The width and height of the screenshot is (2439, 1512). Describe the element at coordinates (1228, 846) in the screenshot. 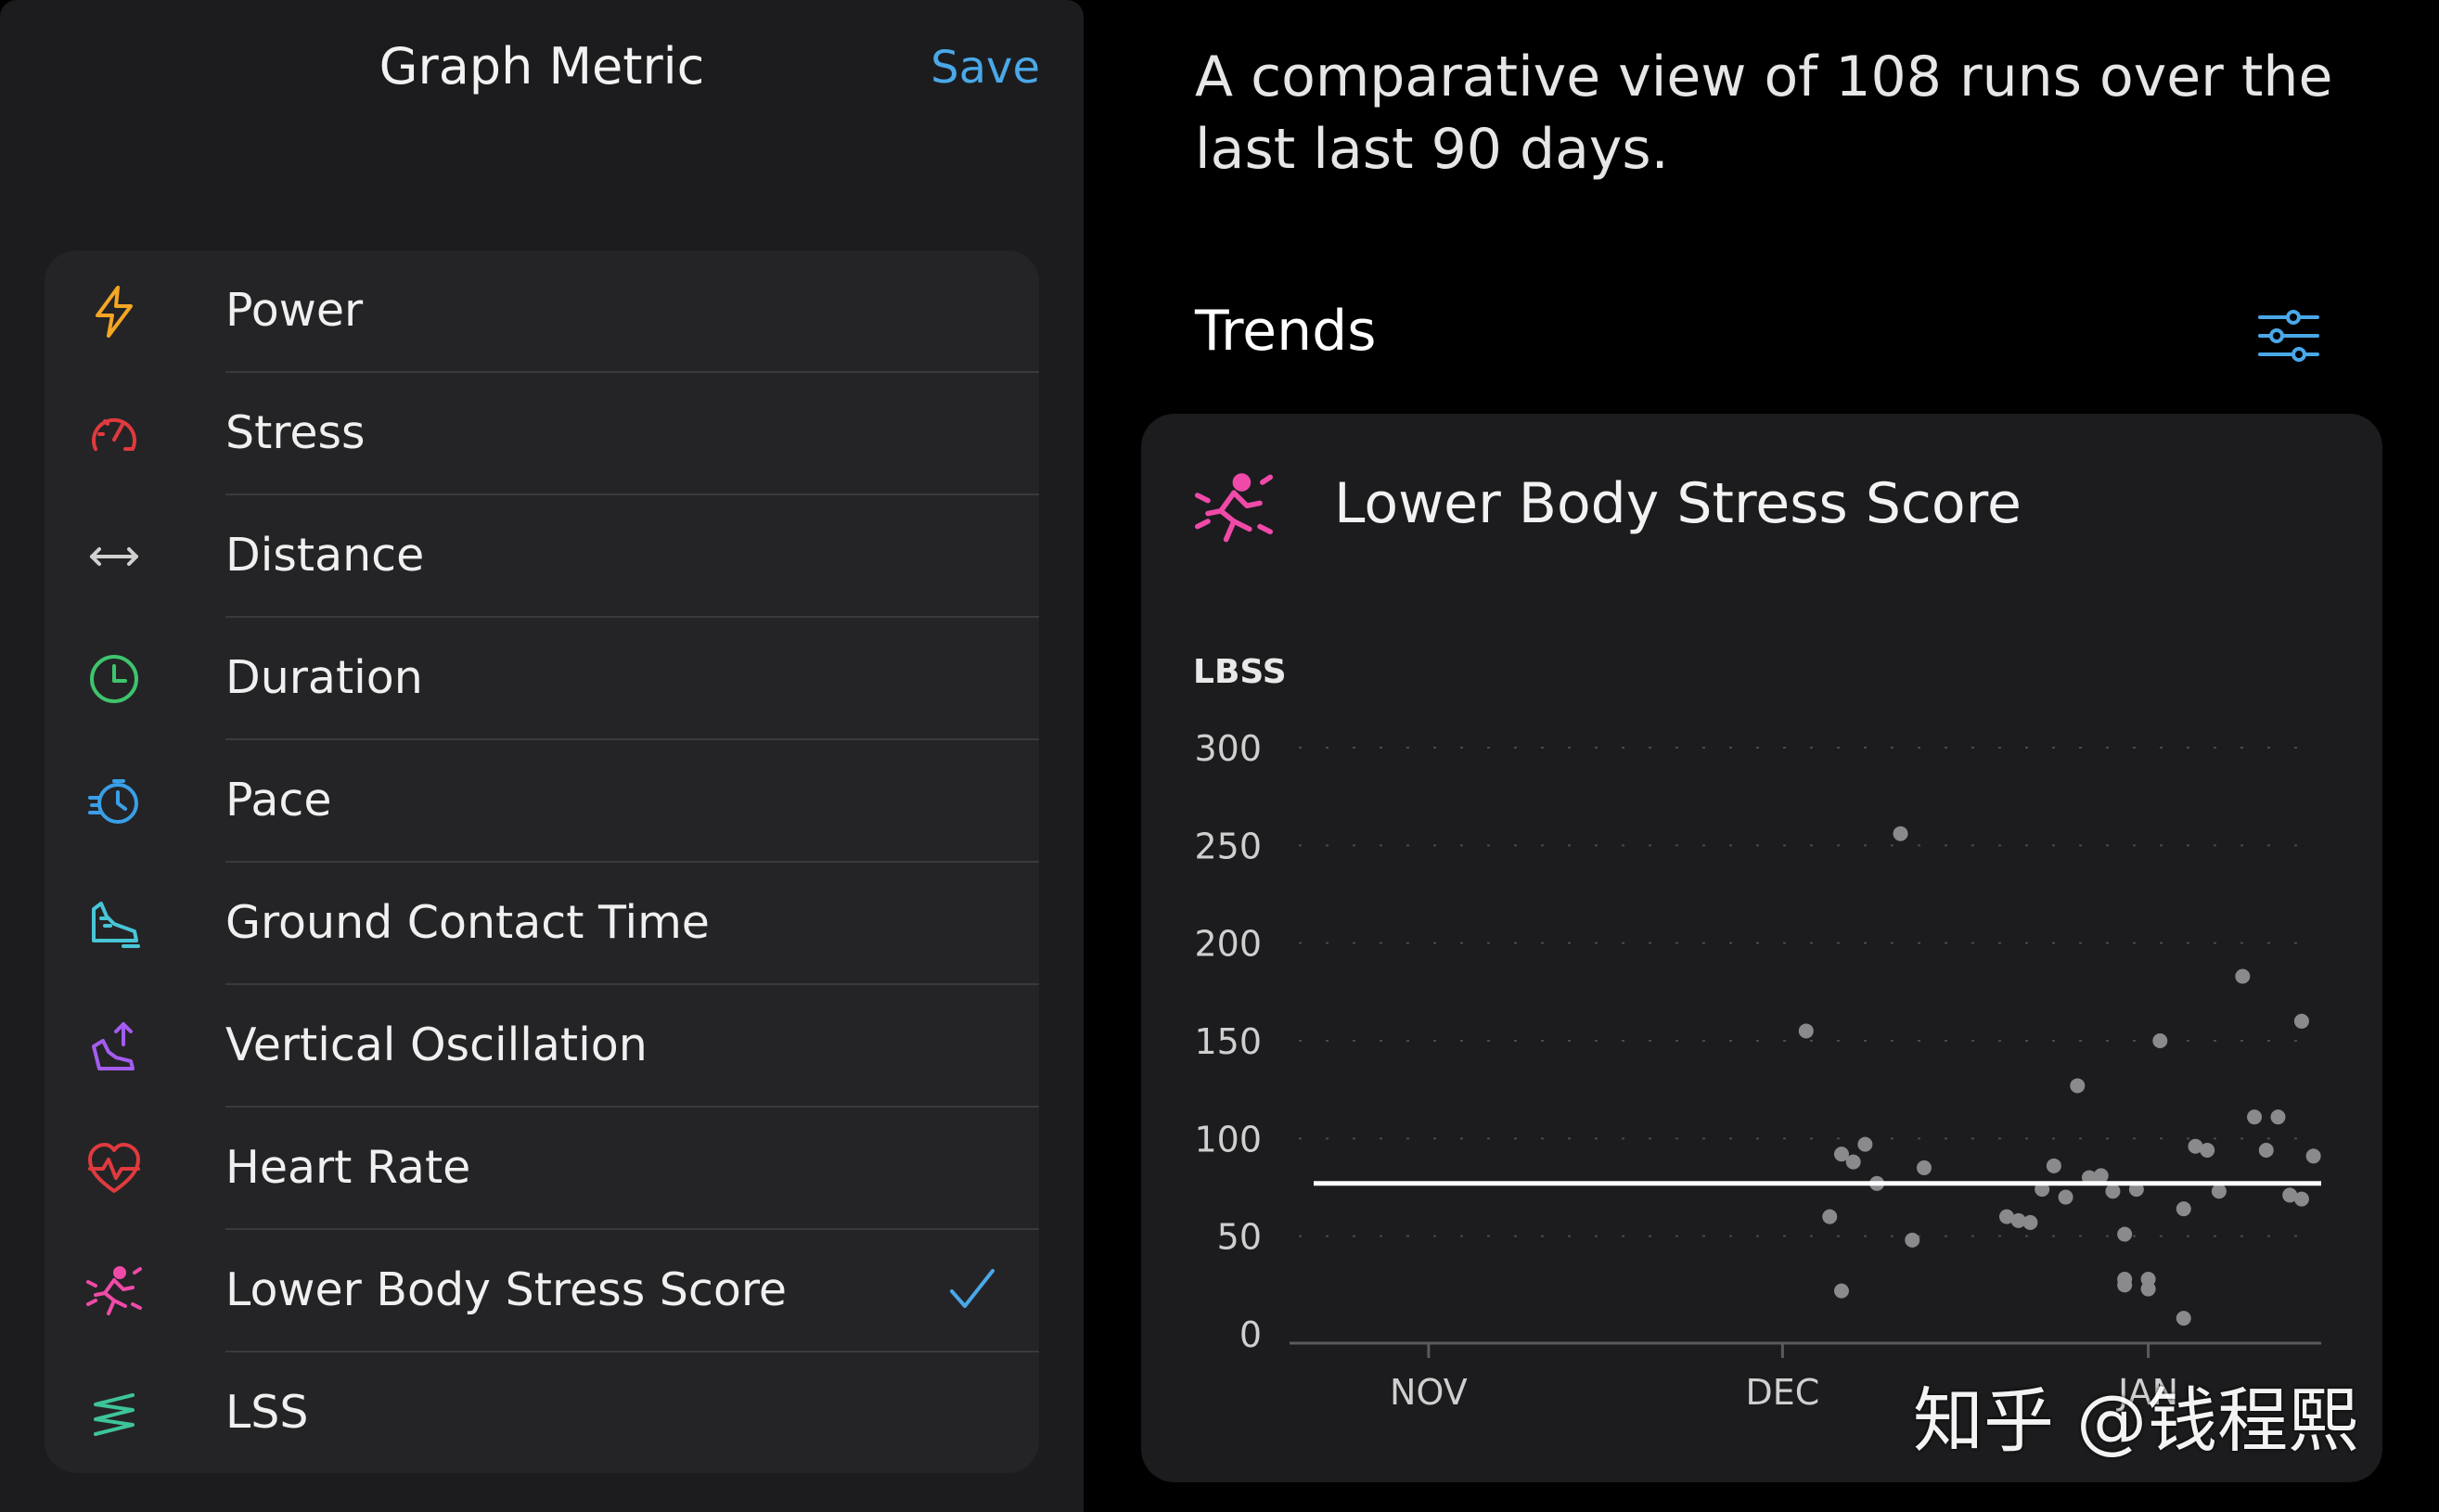

I see `y-tick-label: 250` at that location.